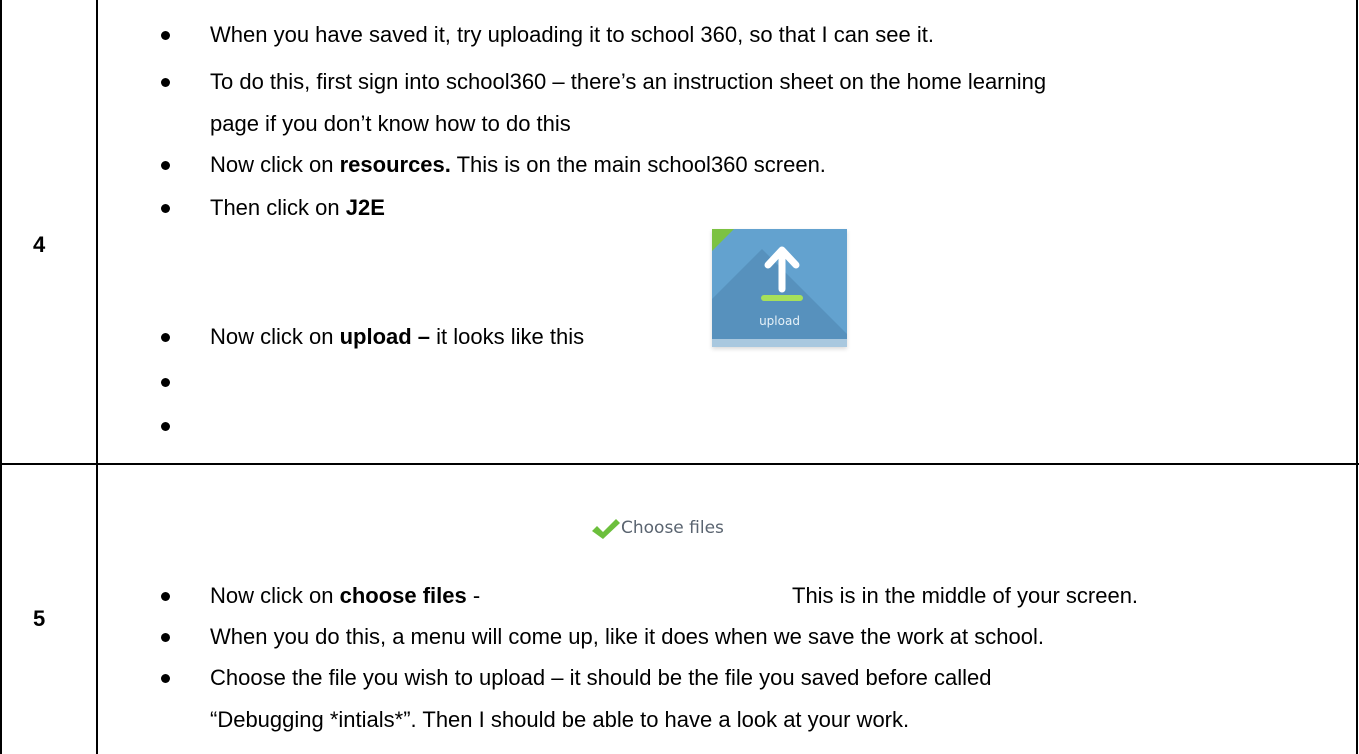 This screenshot has height=754, width=1359. What do you see at coordinates (97, 377) in the screenshot?
I see `table-column-divider` at bounding box center [97, 377].